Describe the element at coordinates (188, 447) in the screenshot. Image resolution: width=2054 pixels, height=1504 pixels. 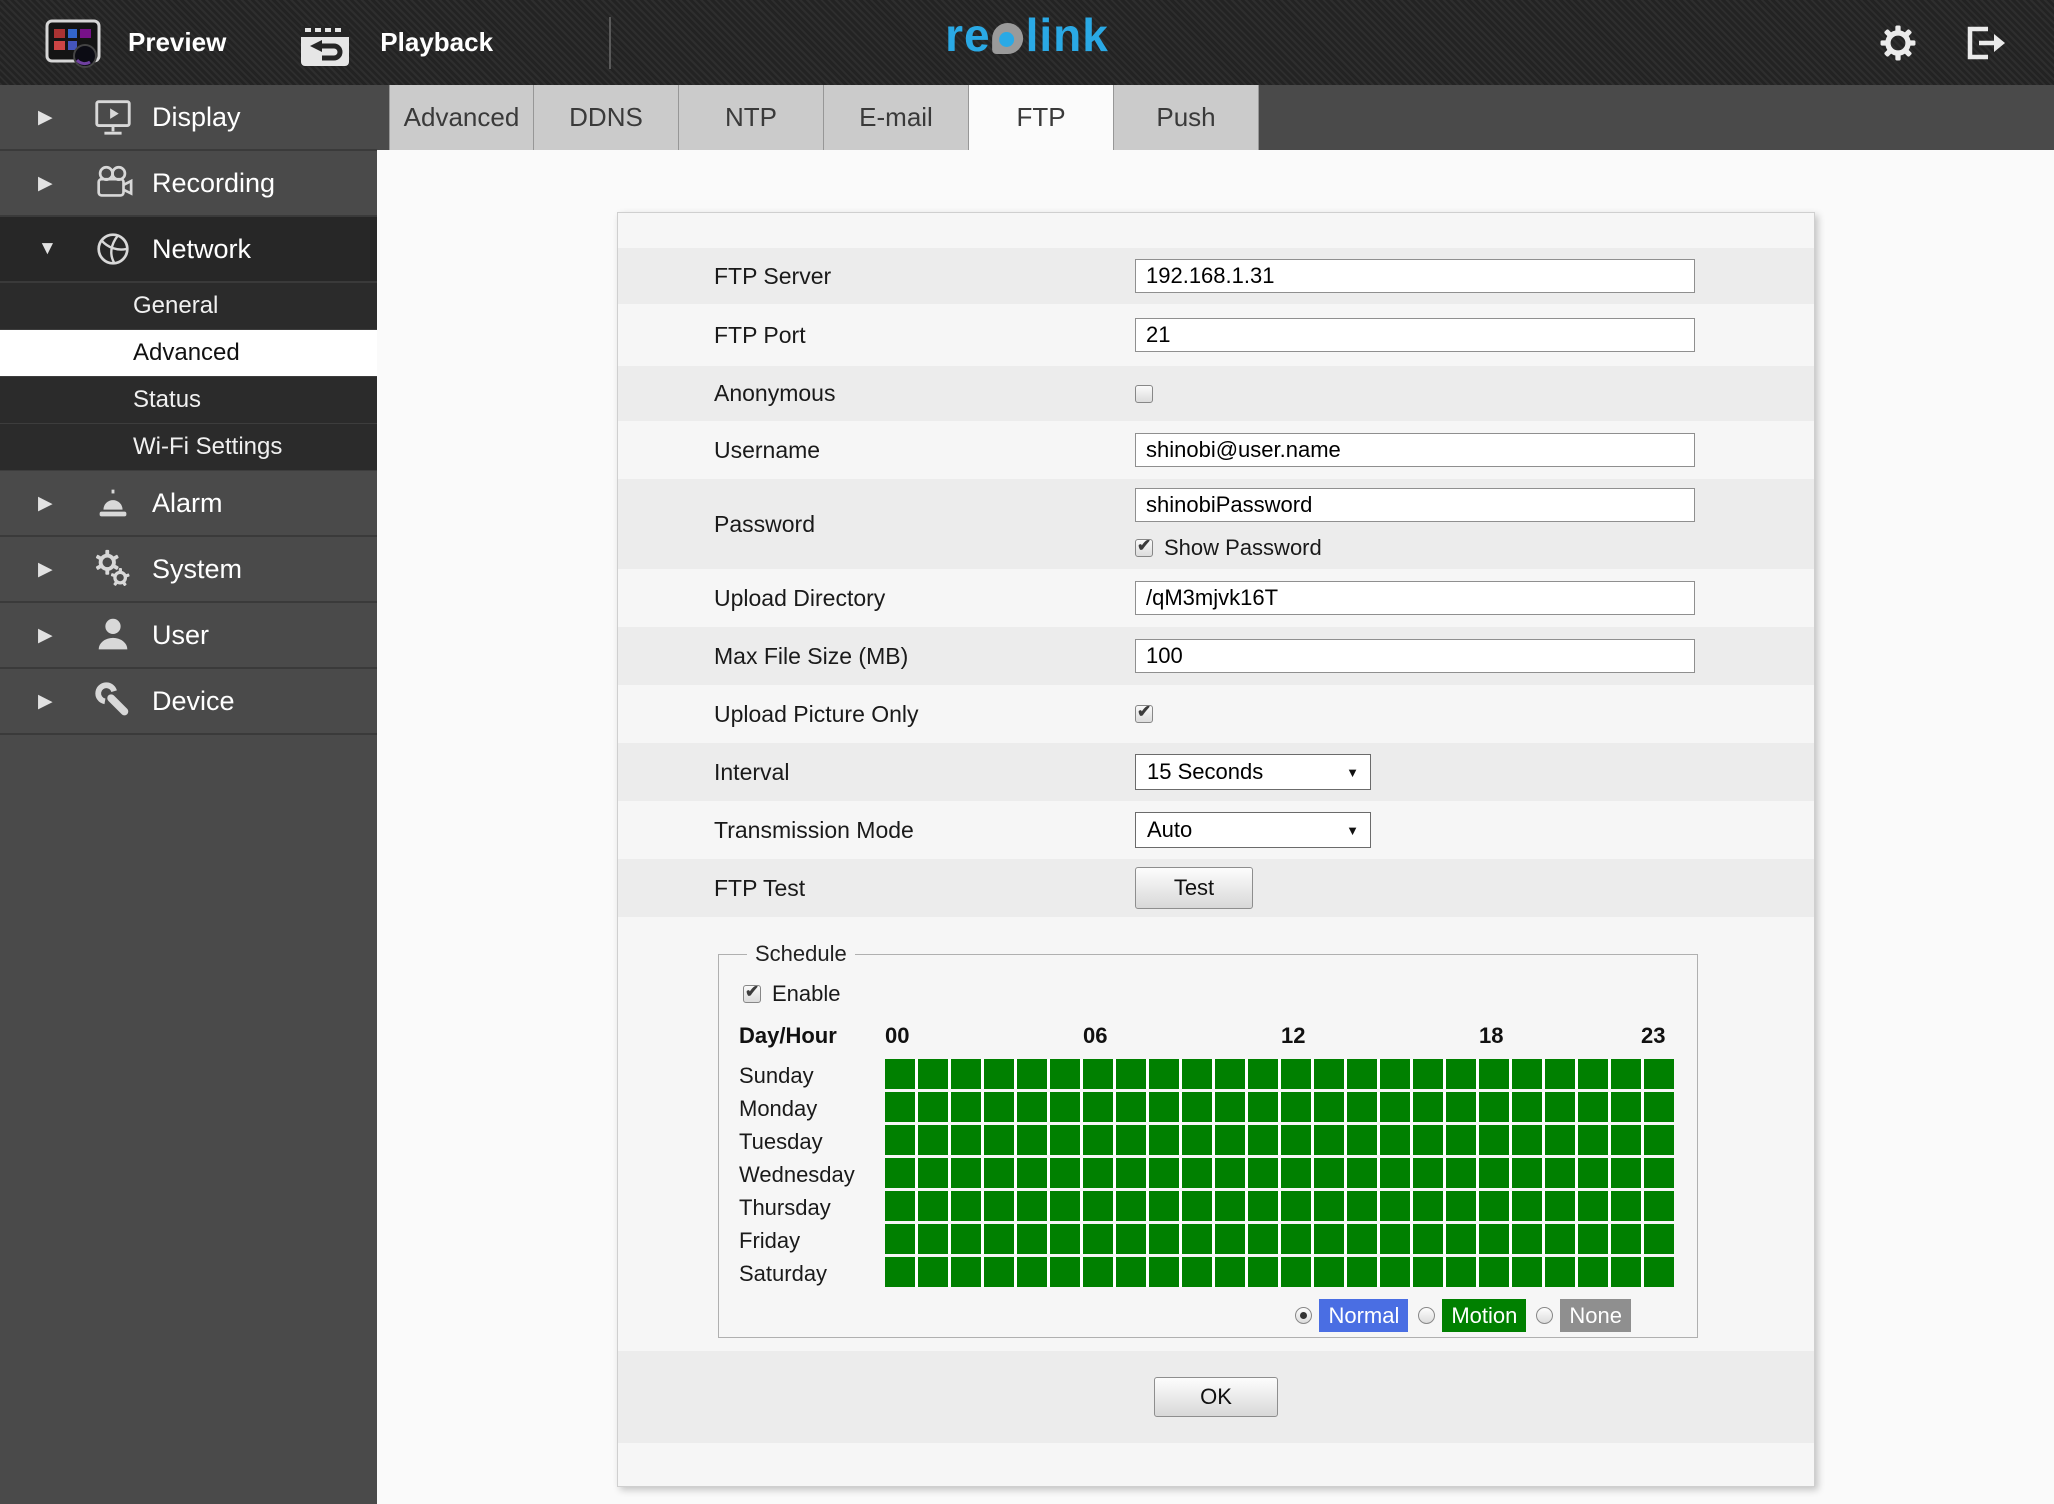
I see `sidebar-subitem-wifi-settings: Wi-Fi Settings` at that location.